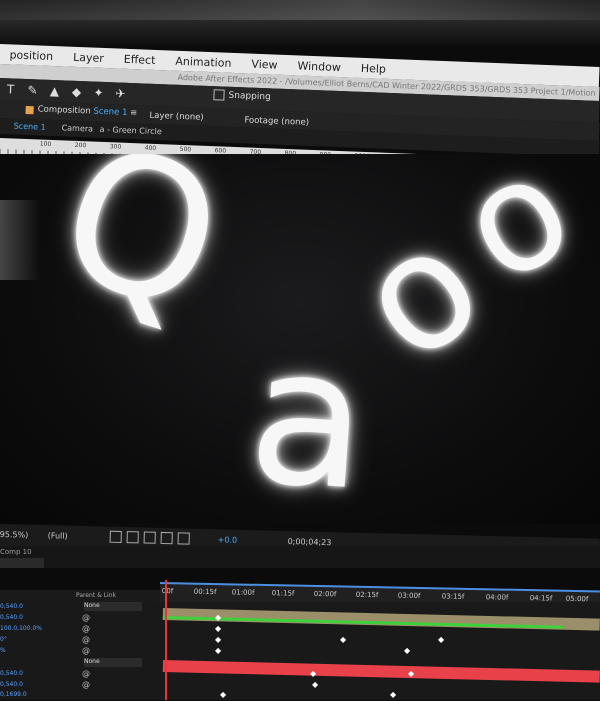 The image size is (600, 701). Describe the element at coordinates (58, 535) in the screenshot. I see `resolution-dropdown: (Full)` at that location.